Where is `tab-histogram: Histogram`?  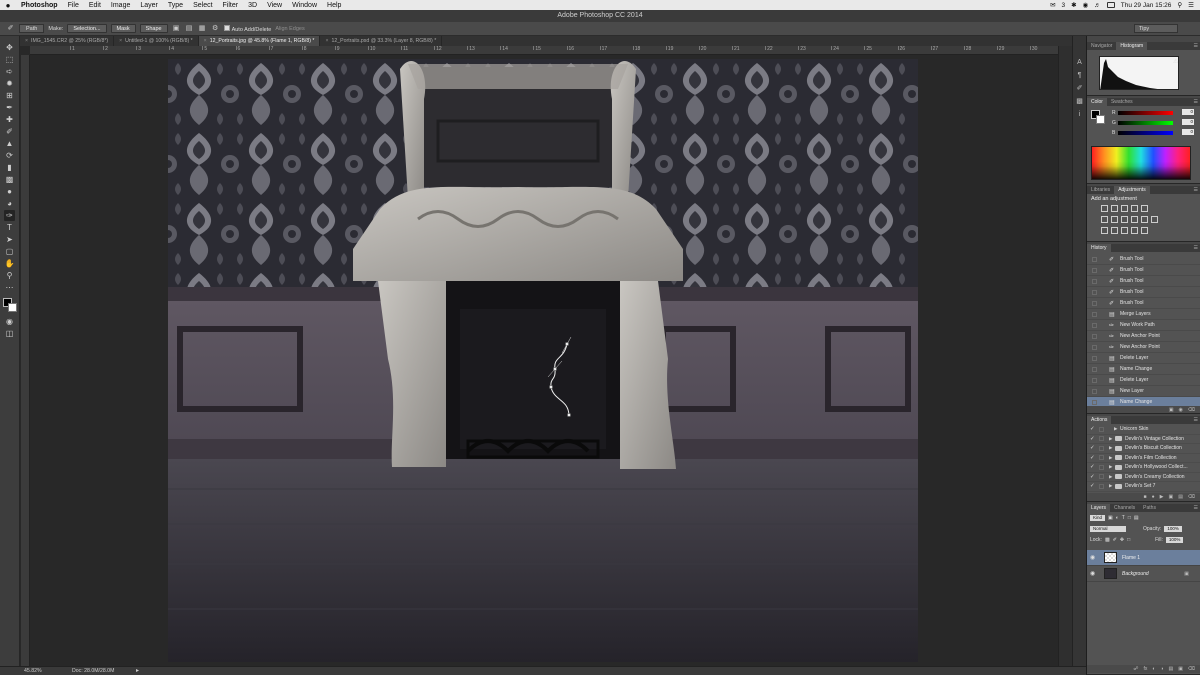 tab-histogram: Histogram is located at coordinates (1132, 46).